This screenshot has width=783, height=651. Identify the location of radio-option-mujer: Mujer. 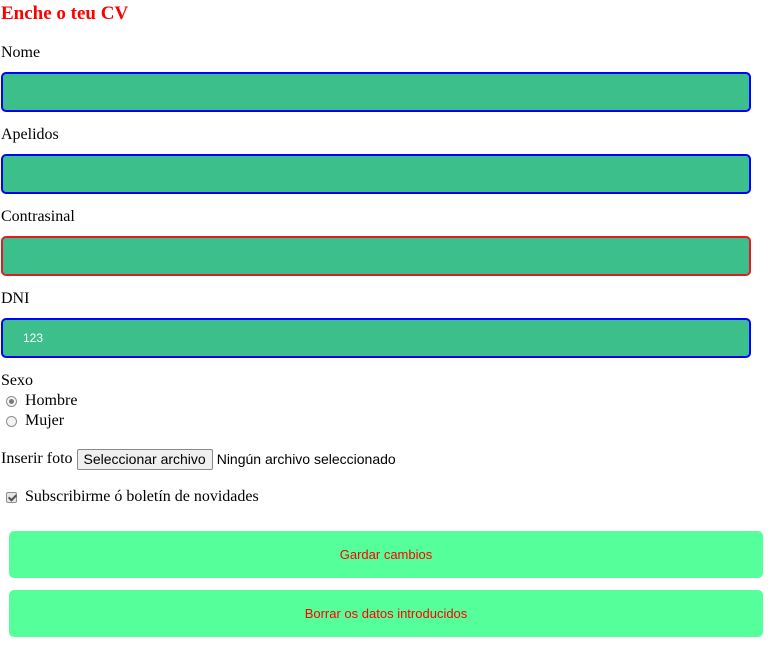
(35, 421).